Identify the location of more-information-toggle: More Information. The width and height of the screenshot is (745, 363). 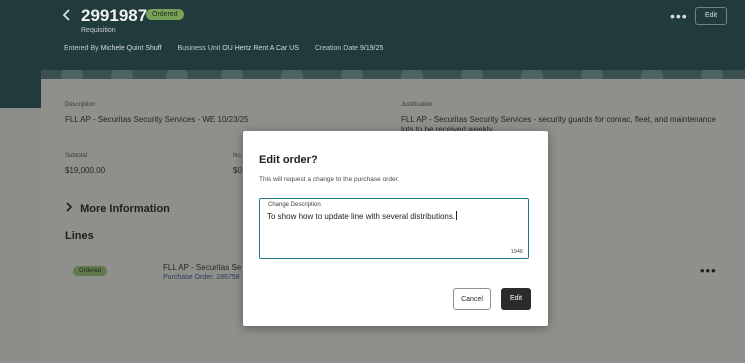
(117, 208).